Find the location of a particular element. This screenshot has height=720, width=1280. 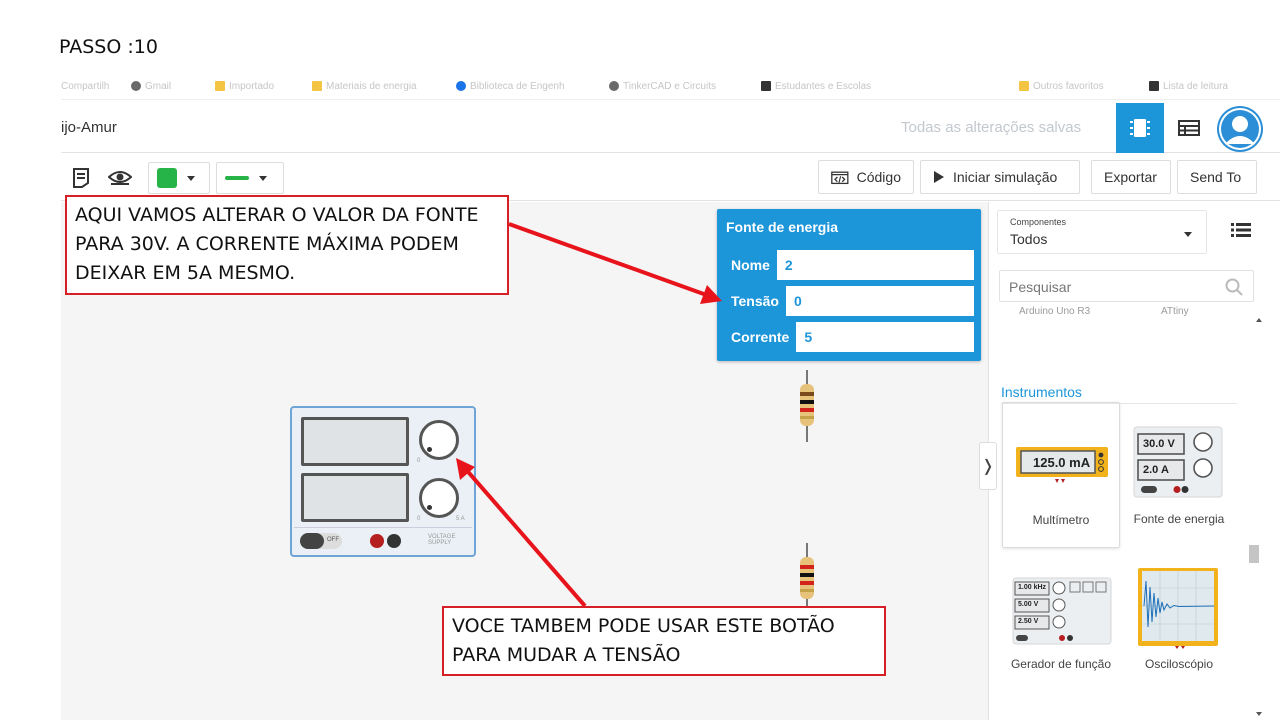

voltage-value: 0 is located at coordinates (794, 301).